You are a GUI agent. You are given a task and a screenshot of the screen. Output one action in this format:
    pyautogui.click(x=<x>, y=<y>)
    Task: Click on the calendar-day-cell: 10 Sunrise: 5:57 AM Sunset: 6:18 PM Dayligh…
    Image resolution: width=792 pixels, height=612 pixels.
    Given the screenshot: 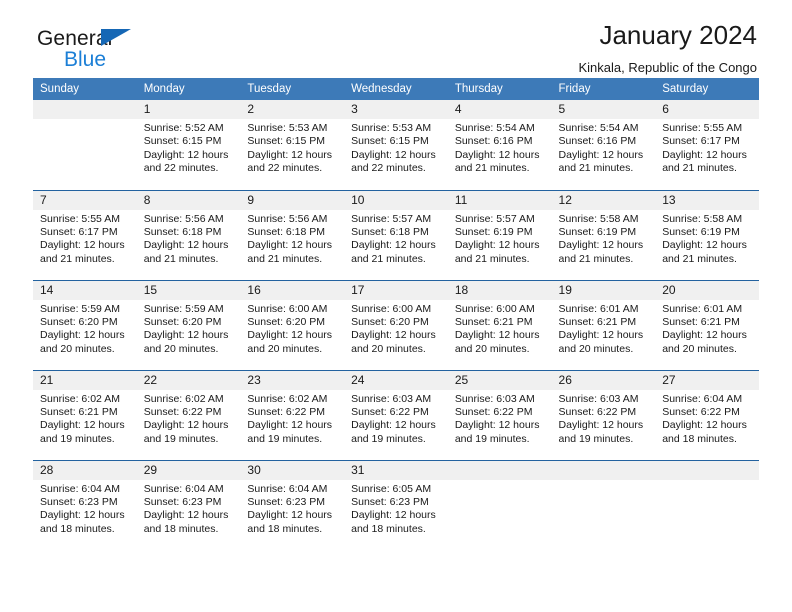 What is the action you would take?
    pyautogui.click(x=396, y=235)
    